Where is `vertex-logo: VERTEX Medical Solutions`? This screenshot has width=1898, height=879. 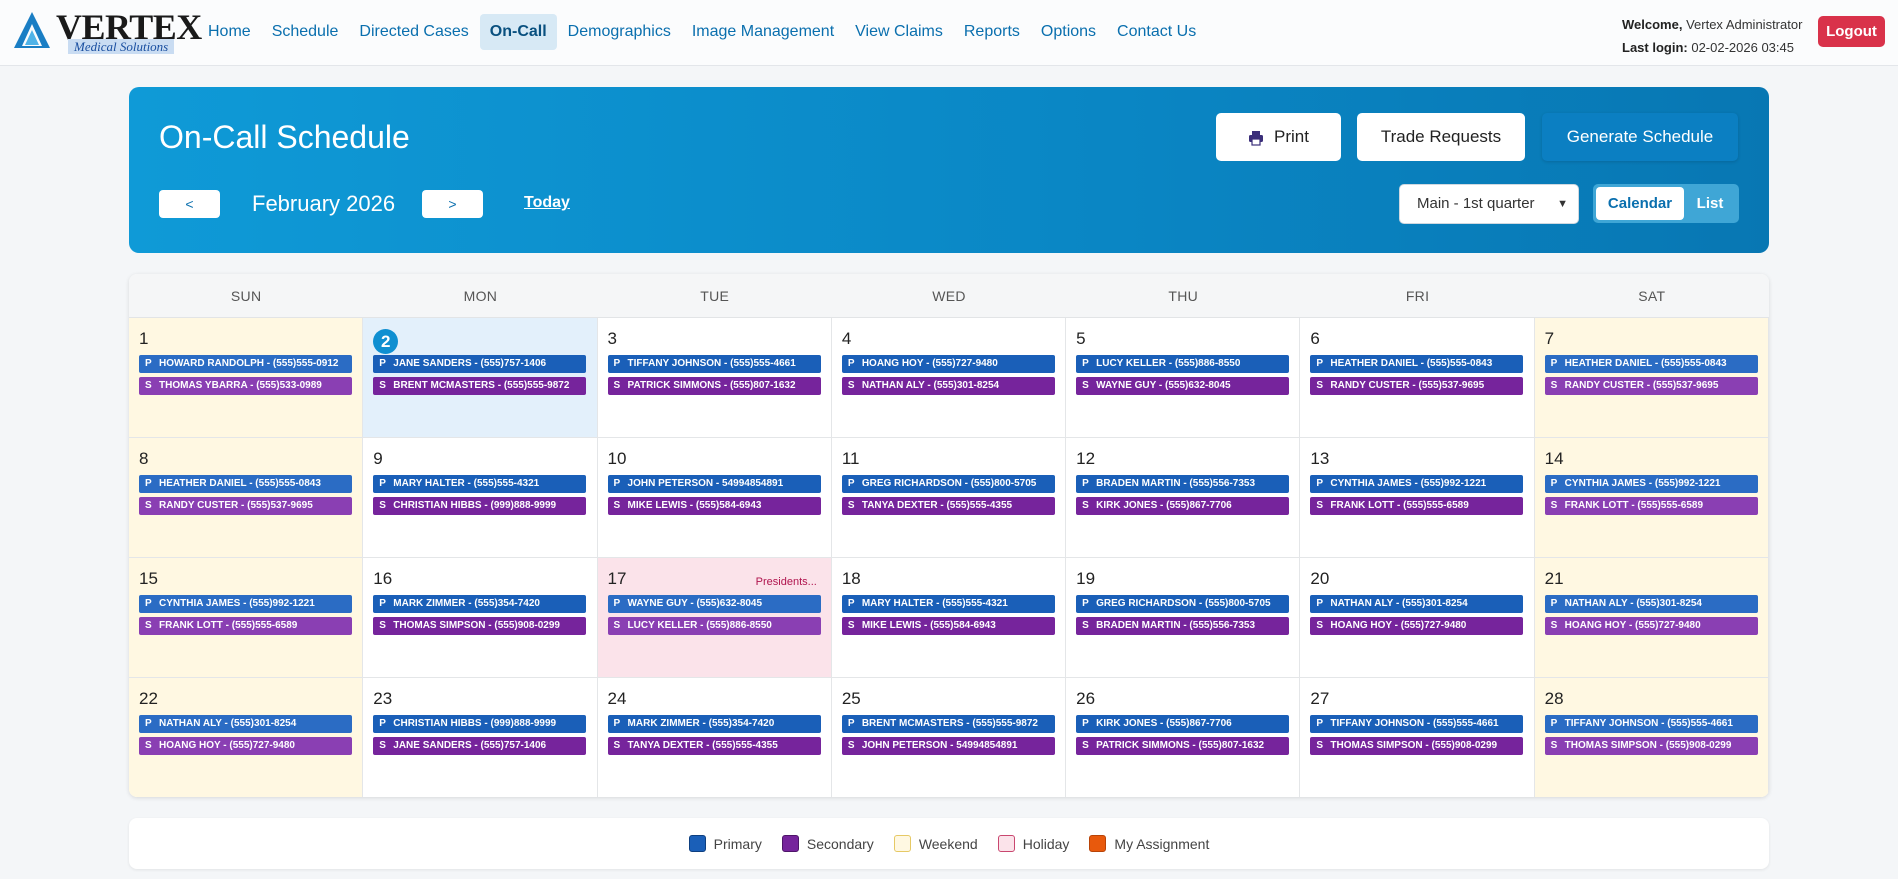 vertex-logo: VERTEX Medical Solutions is located at coordinates (107, 32).